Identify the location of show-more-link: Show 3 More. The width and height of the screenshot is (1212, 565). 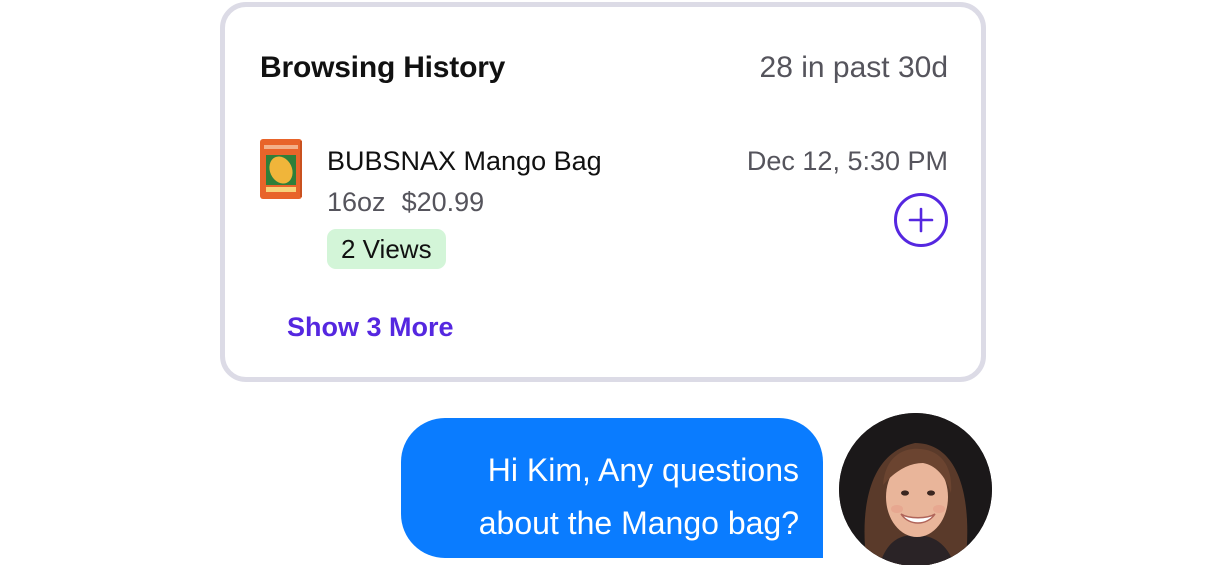
(370, 327).